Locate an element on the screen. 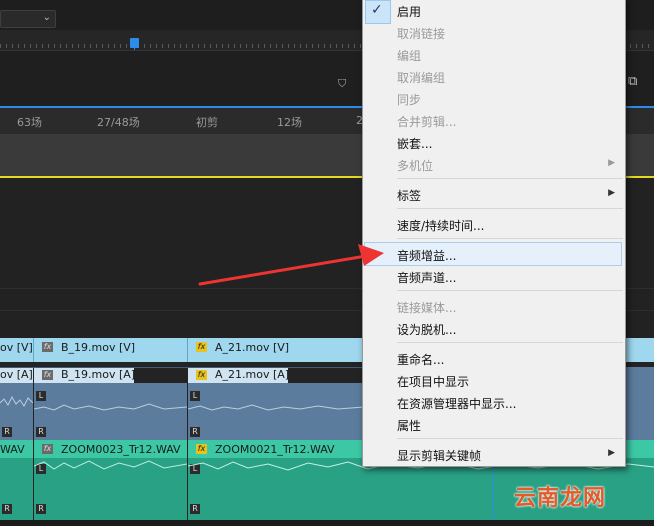 The image size is (654, 526). clip-label: ov [V] is located at coordinates (16, 347).